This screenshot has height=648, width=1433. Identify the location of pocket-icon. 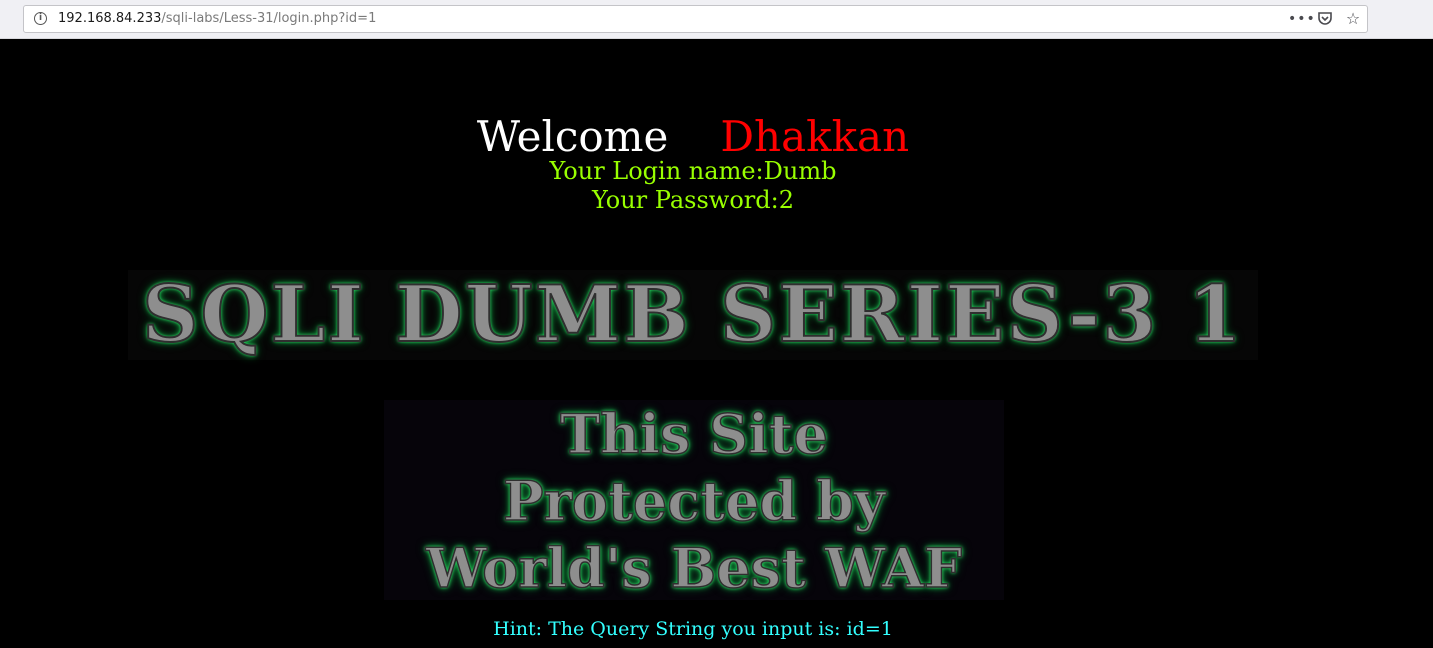
(1325, 19).